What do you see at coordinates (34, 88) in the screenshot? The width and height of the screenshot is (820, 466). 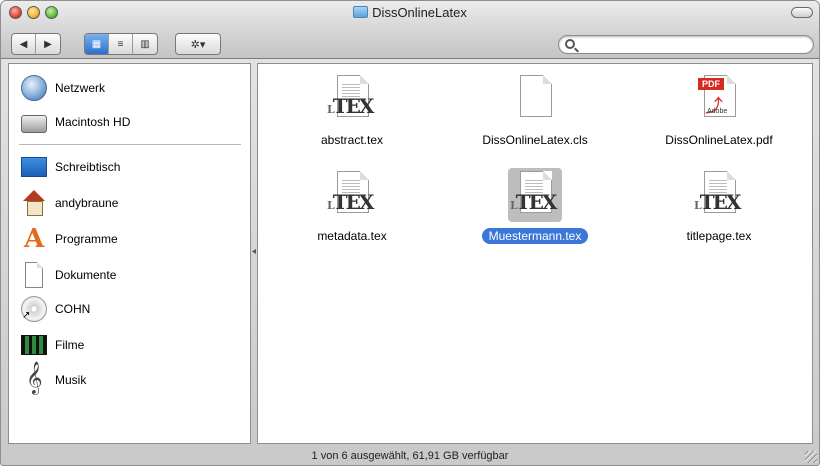 I see `network-icon` at bounding box center [34, 88].